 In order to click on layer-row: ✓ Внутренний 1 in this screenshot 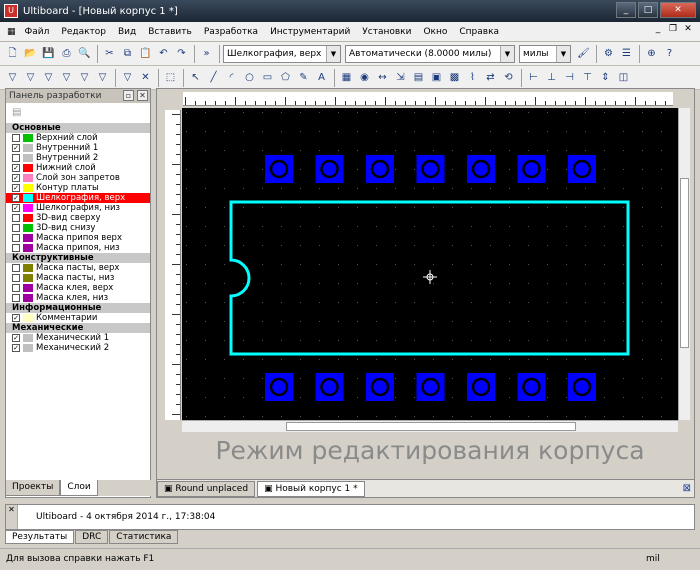, I will do `click(78, 148)`.